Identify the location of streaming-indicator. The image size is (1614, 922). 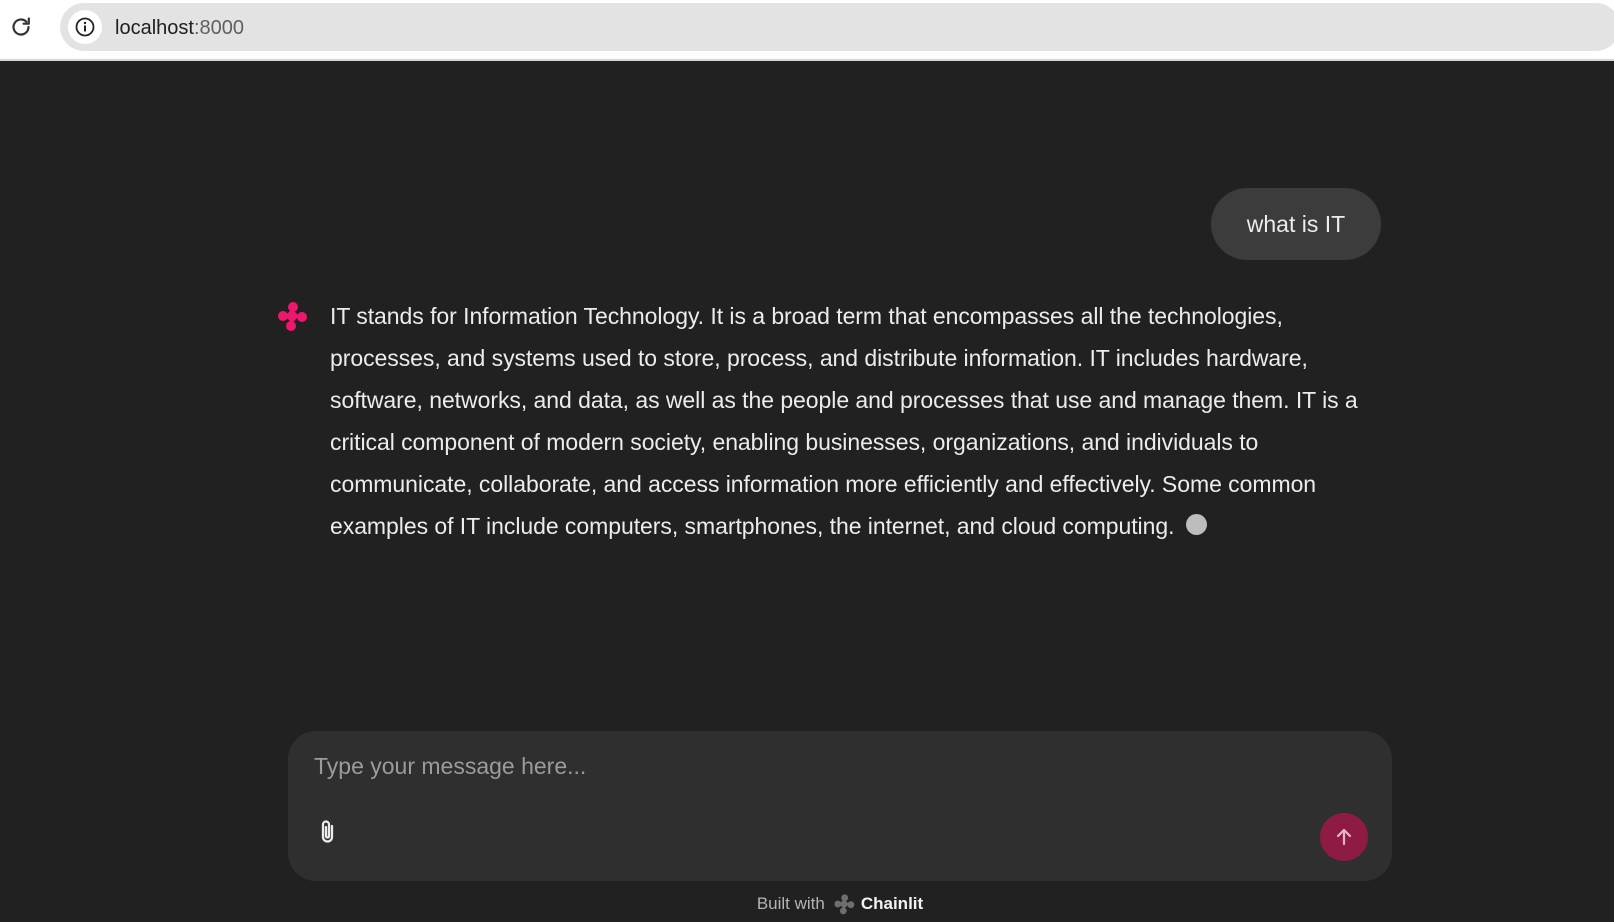
(1197, 524).